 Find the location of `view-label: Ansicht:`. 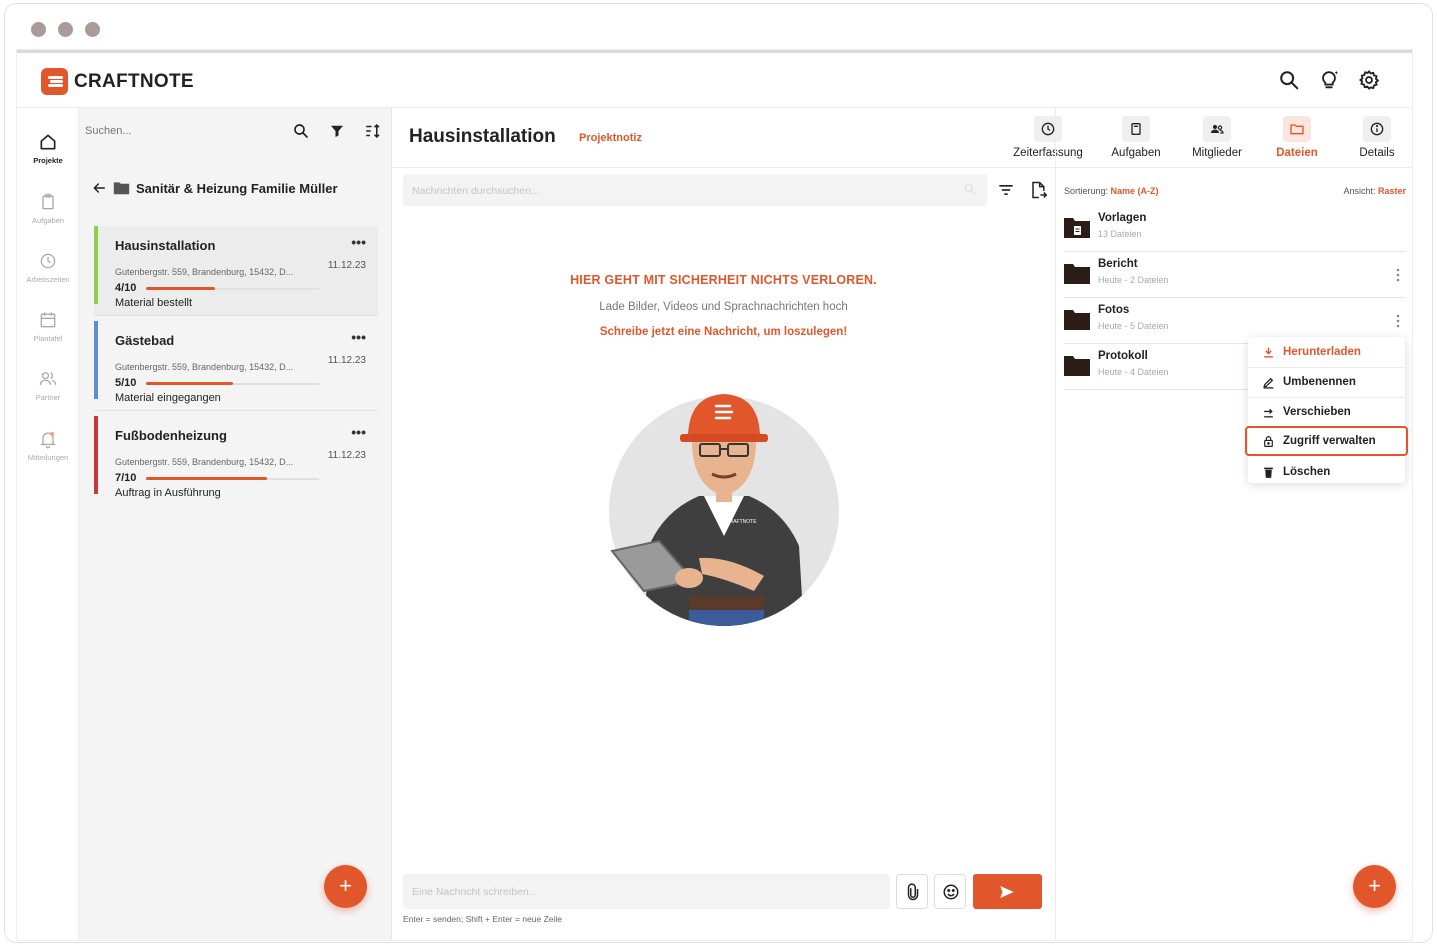

view-label: Ansicht: is located at coordinates (1359, 191).